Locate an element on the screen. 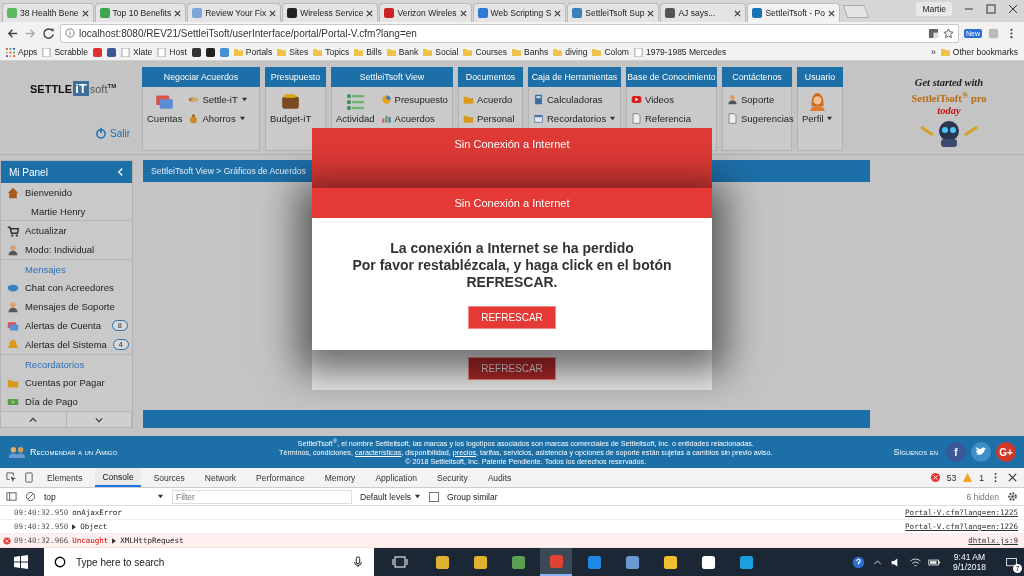 The image size is (1024, 576). search-box: Type here to search is located at coordinates (209, 562).